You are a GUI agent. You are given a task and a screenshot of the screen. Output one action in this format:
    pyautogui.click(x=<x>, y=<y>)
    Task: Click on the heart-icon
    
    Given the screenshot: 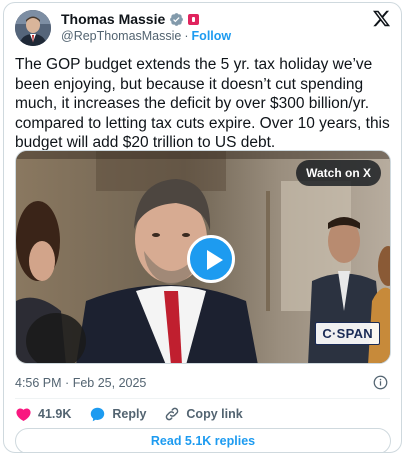 What is the action you would take?
    pyautogui.click(x=23, y=414)
    